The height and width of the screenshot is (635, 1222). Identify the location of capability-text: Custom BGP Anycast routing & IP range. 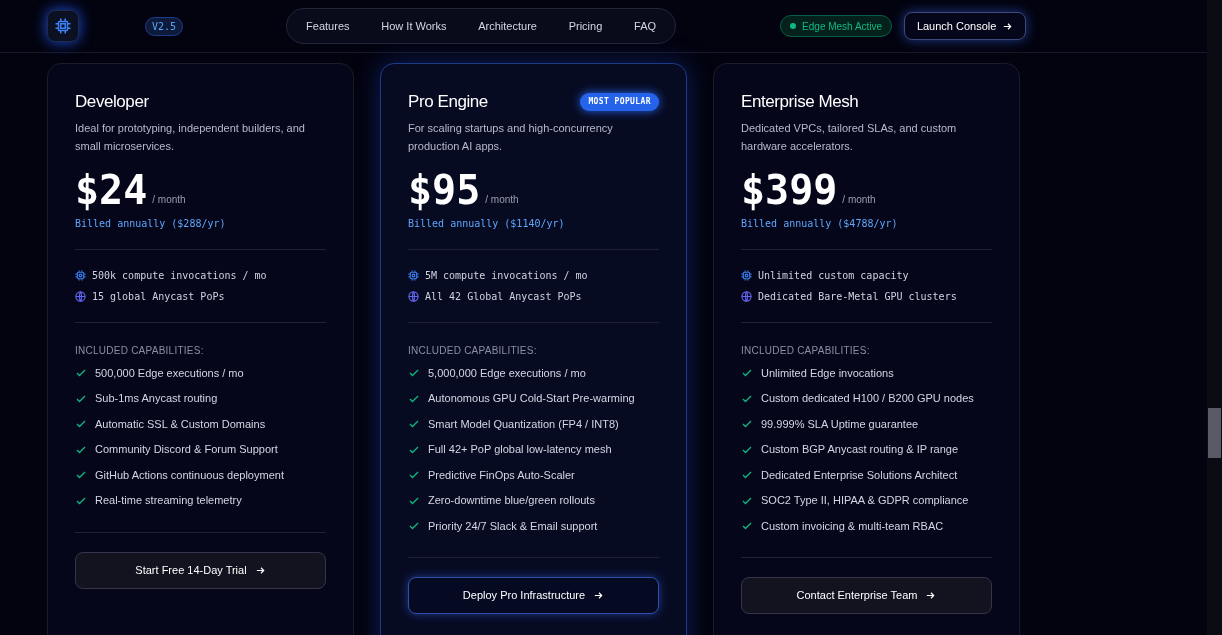
(860, 450).